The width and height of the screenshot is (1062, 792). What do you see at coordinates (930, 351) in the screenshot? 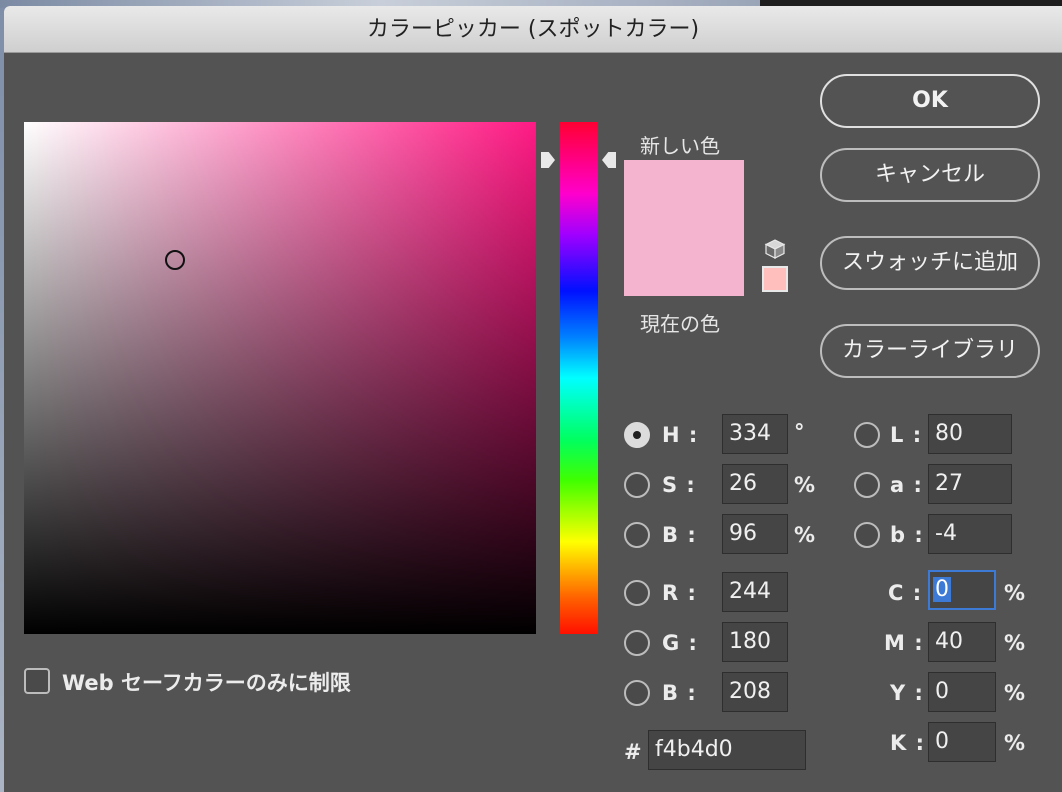
I see `color-library-button: カラーライブラリ` at bounding box center [930, 351].